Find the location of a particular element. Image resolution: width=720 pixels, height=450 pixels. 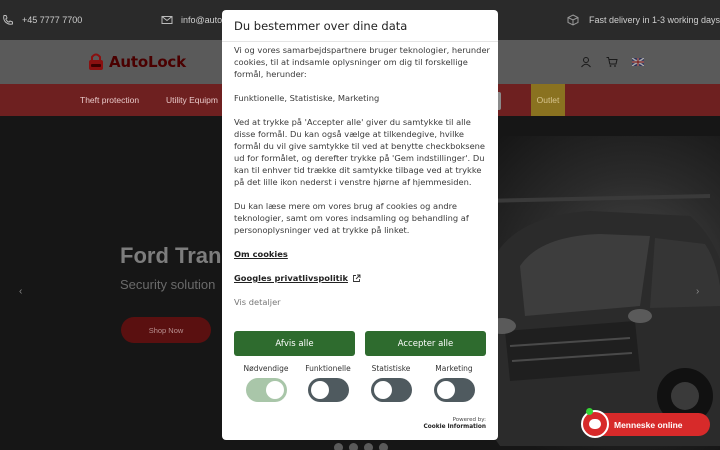

google-privacy-link: Googles privatlivspolitik is located at coordinates (362, 278).